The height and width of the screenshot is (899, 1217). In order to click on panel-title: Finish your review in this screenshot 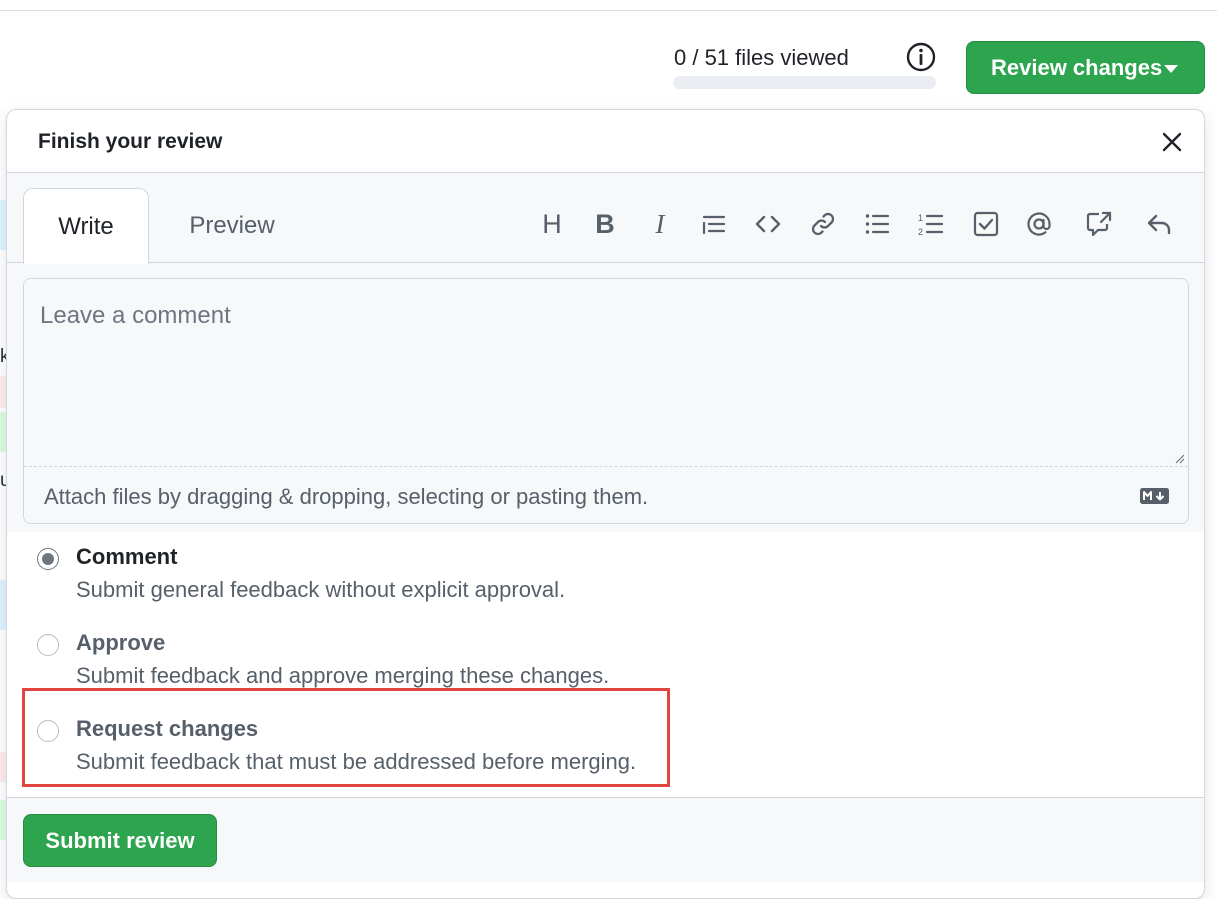, I will do `click(130, 141)`.